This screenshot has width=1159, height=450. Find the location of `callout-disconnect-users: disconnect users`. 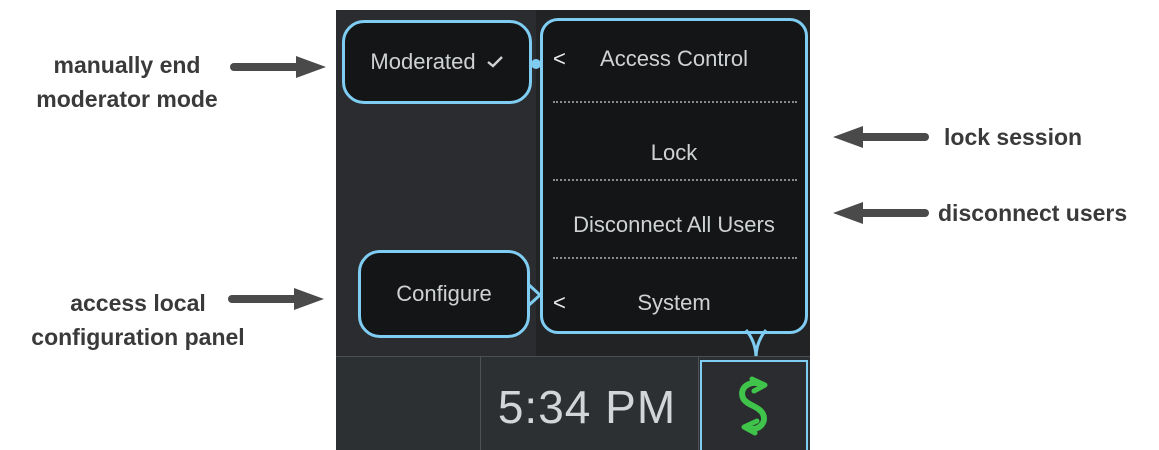

callout-disconnect-users: disconnect users is located at coordinates (1033, 213).